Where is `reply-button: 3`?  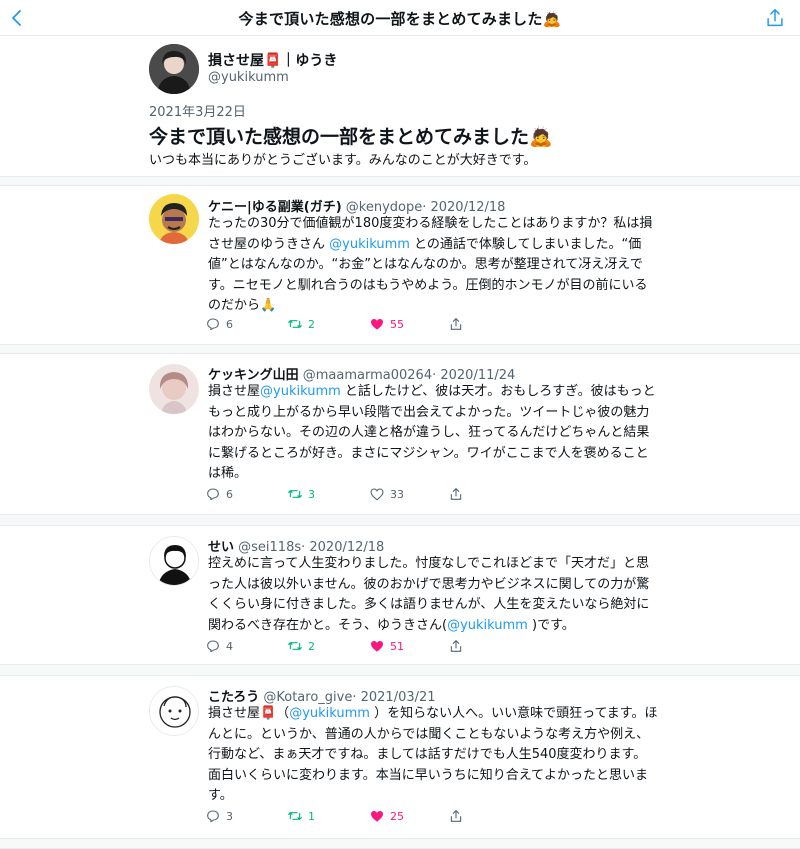
reply-button: 3 is located at coordinates (219, 816).